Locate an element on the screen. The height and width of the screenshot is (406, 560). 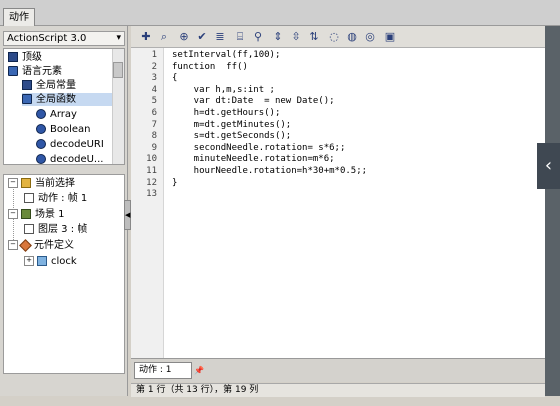
code-line: var h,m,s:int ; is located at coordinates (223, 90).